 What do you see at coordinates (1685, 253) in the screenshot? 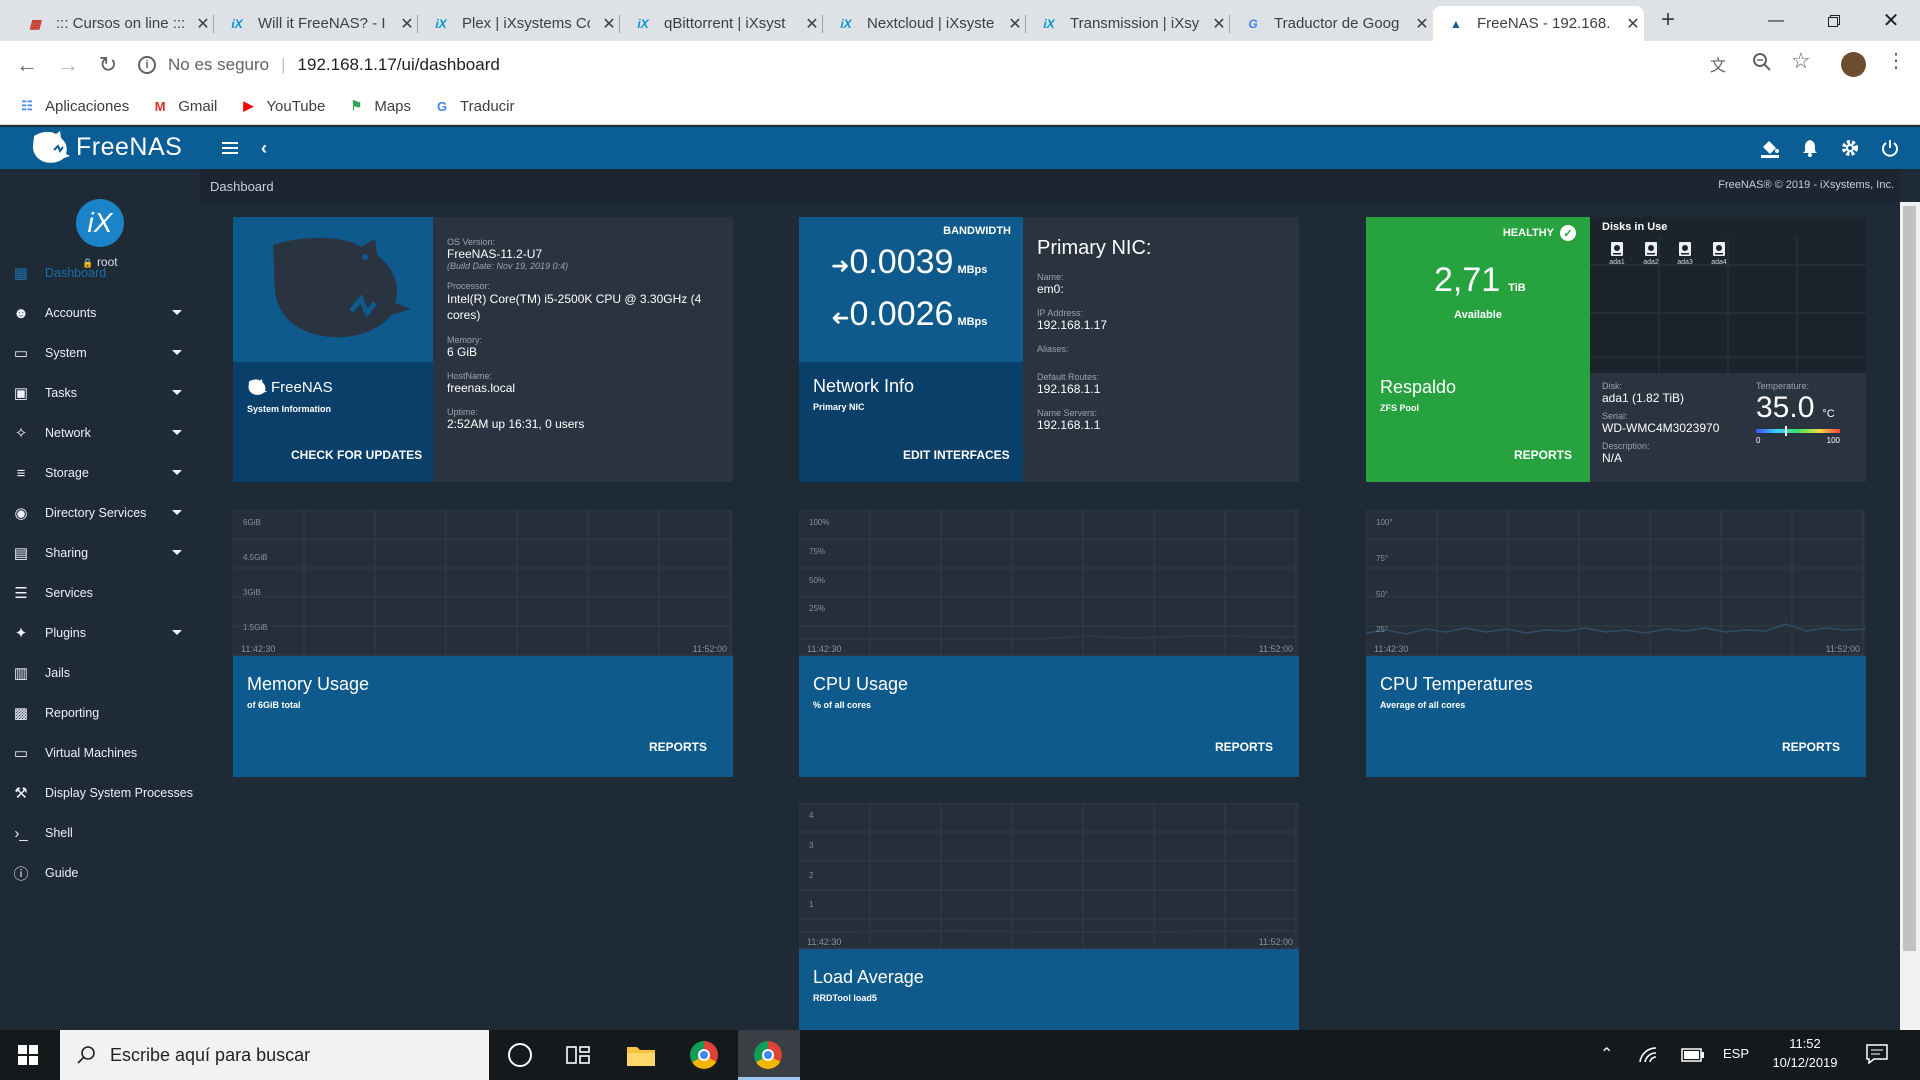
I see `disk-item: ada3` at bounding box center [1685, 253].